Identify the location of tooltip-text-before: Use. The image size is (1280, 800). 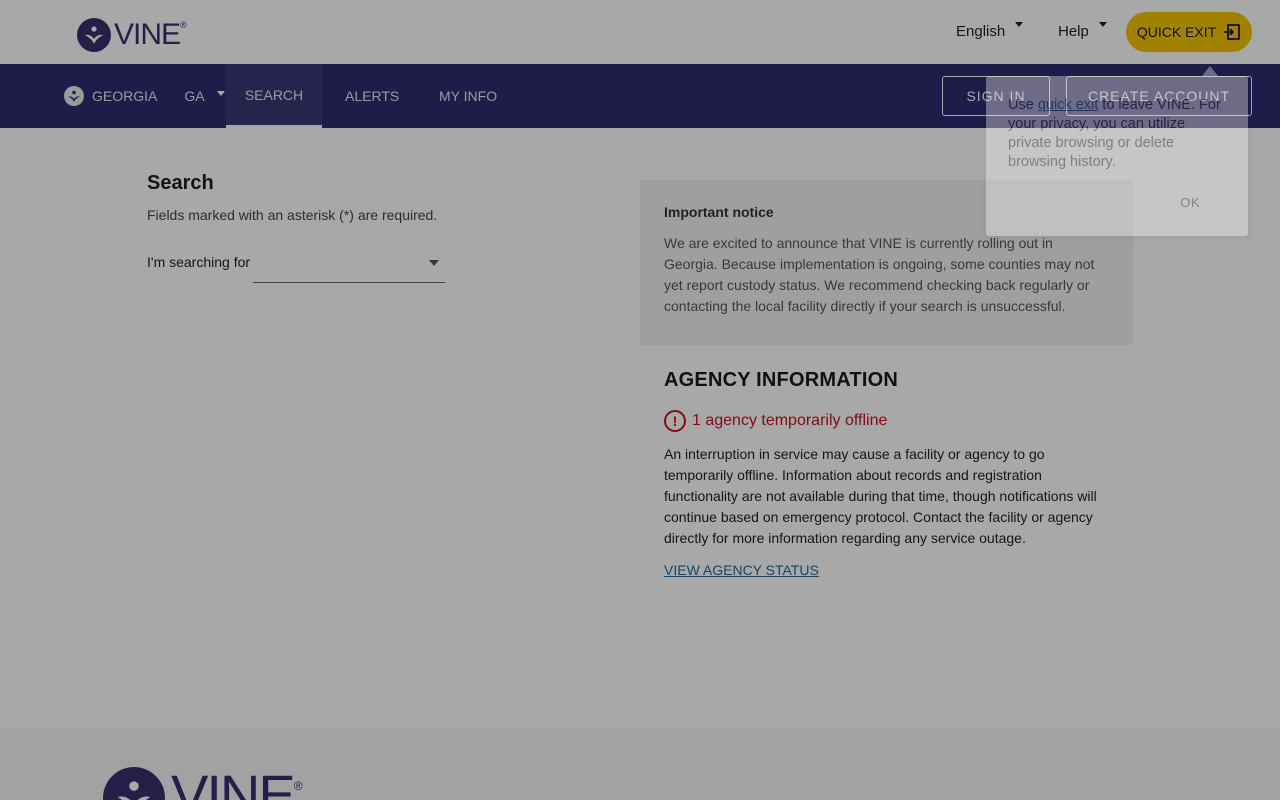
(1023, 105).